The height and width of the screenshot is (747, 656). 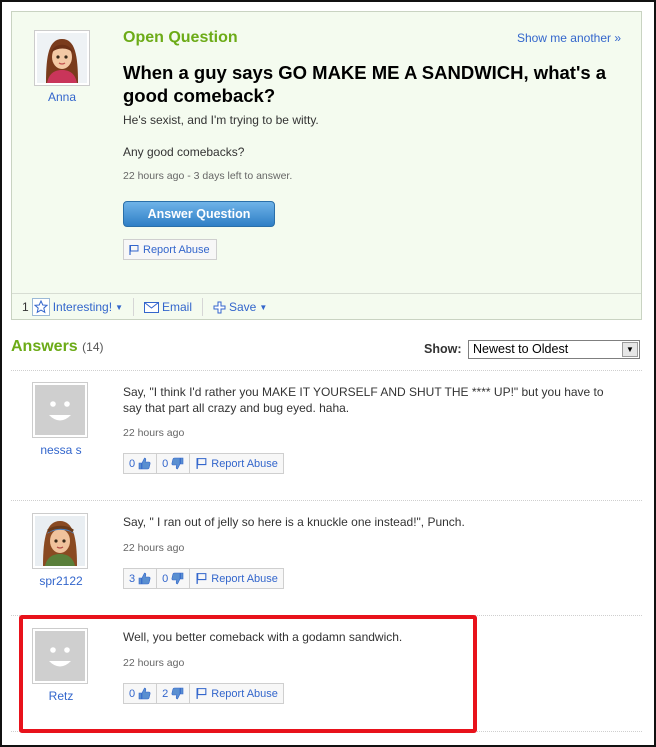 I want to click on answer-vote-bar: 0 0 Report Abuse, so click(x=203, y=463).